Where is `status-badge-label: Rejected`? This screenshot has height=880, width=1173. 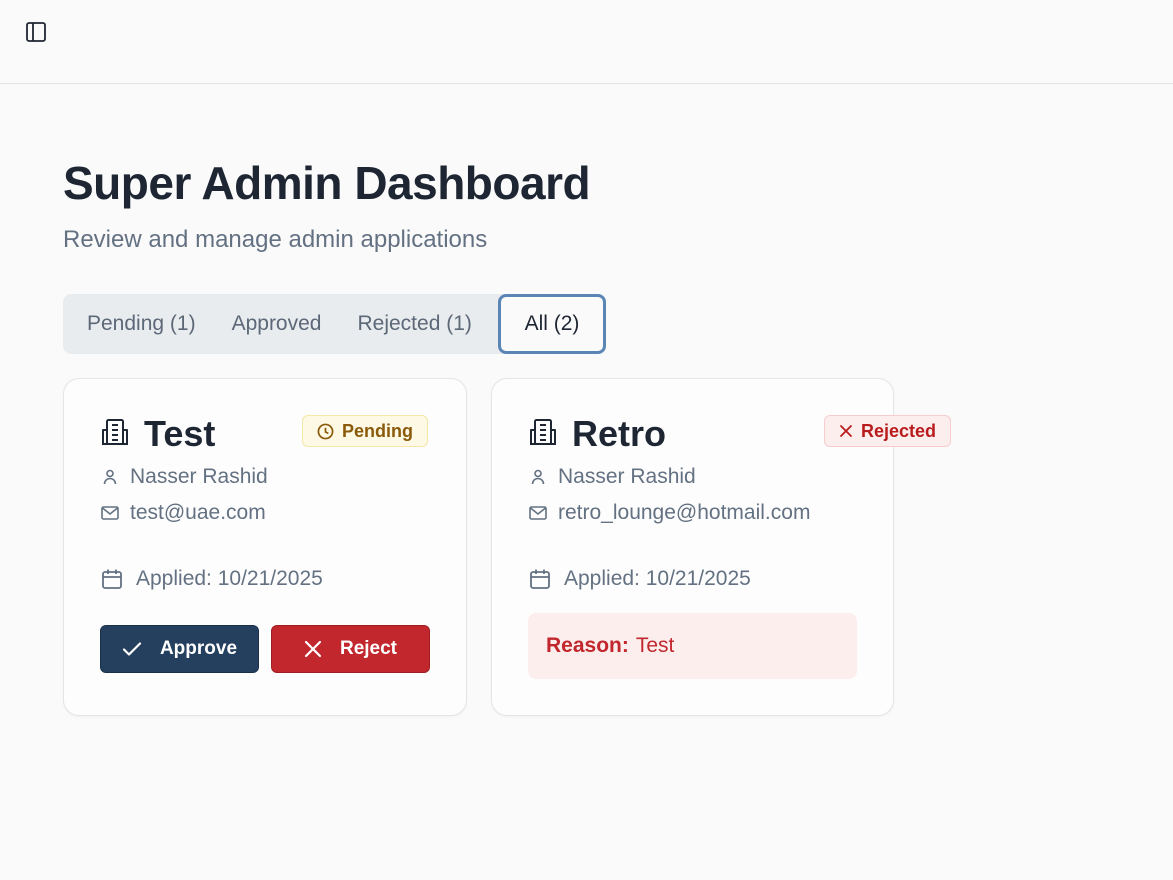
status-badge-label: Rejected is located at coordinates (899, 430).